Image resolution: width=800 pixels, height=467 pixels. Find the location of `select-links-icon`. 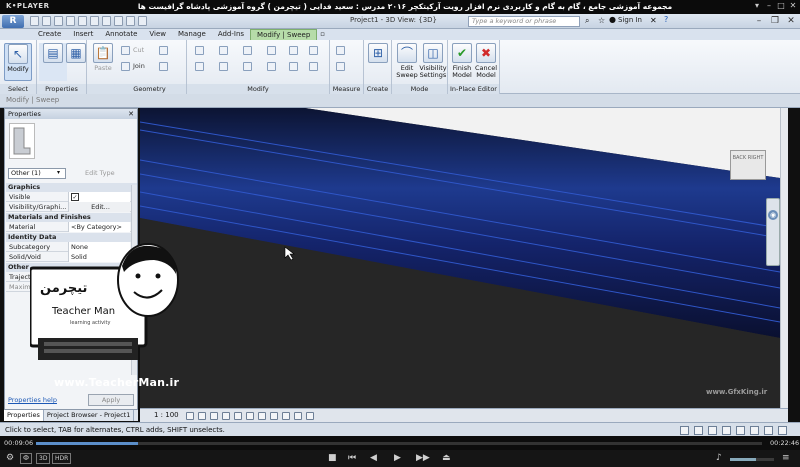

select-links-icon is located at coordinates (712, 430).